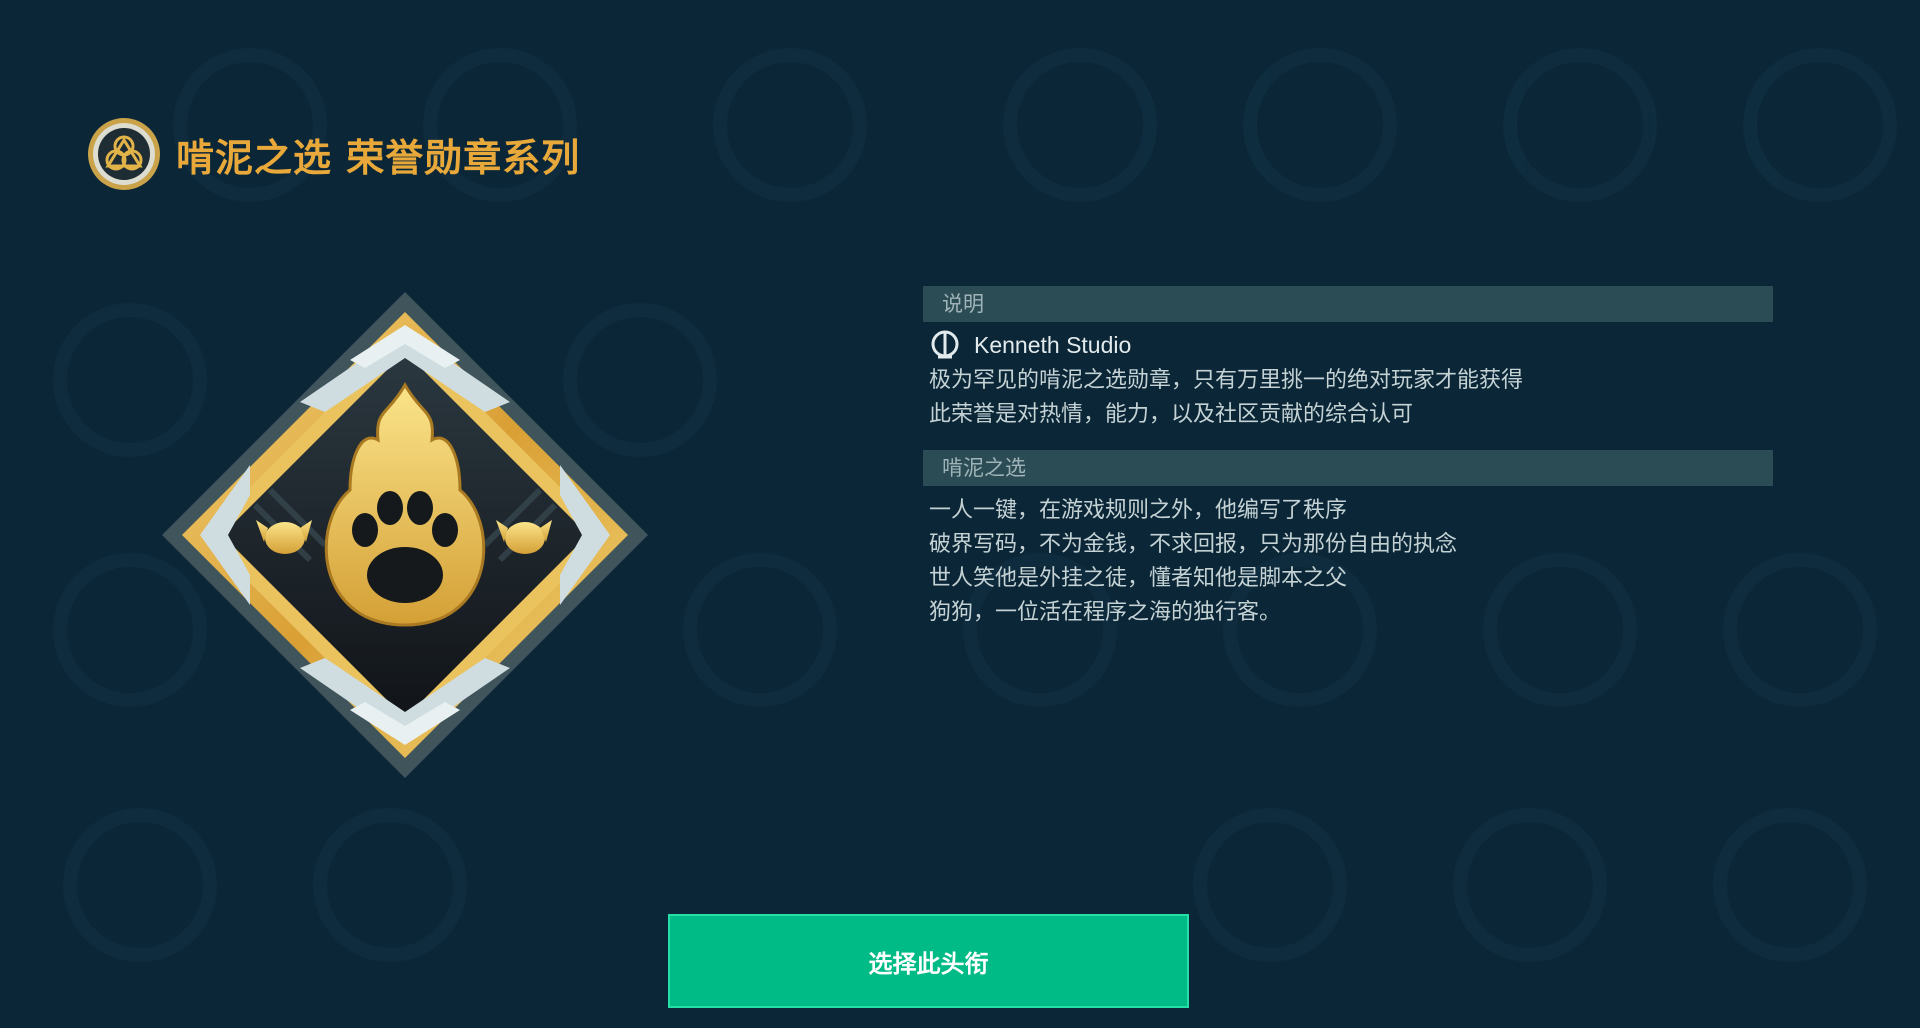  What do you see at coordinates (124, 154) in the screenshot?
I see `trefoil-medal-icon` at bounding box center [124, 154].